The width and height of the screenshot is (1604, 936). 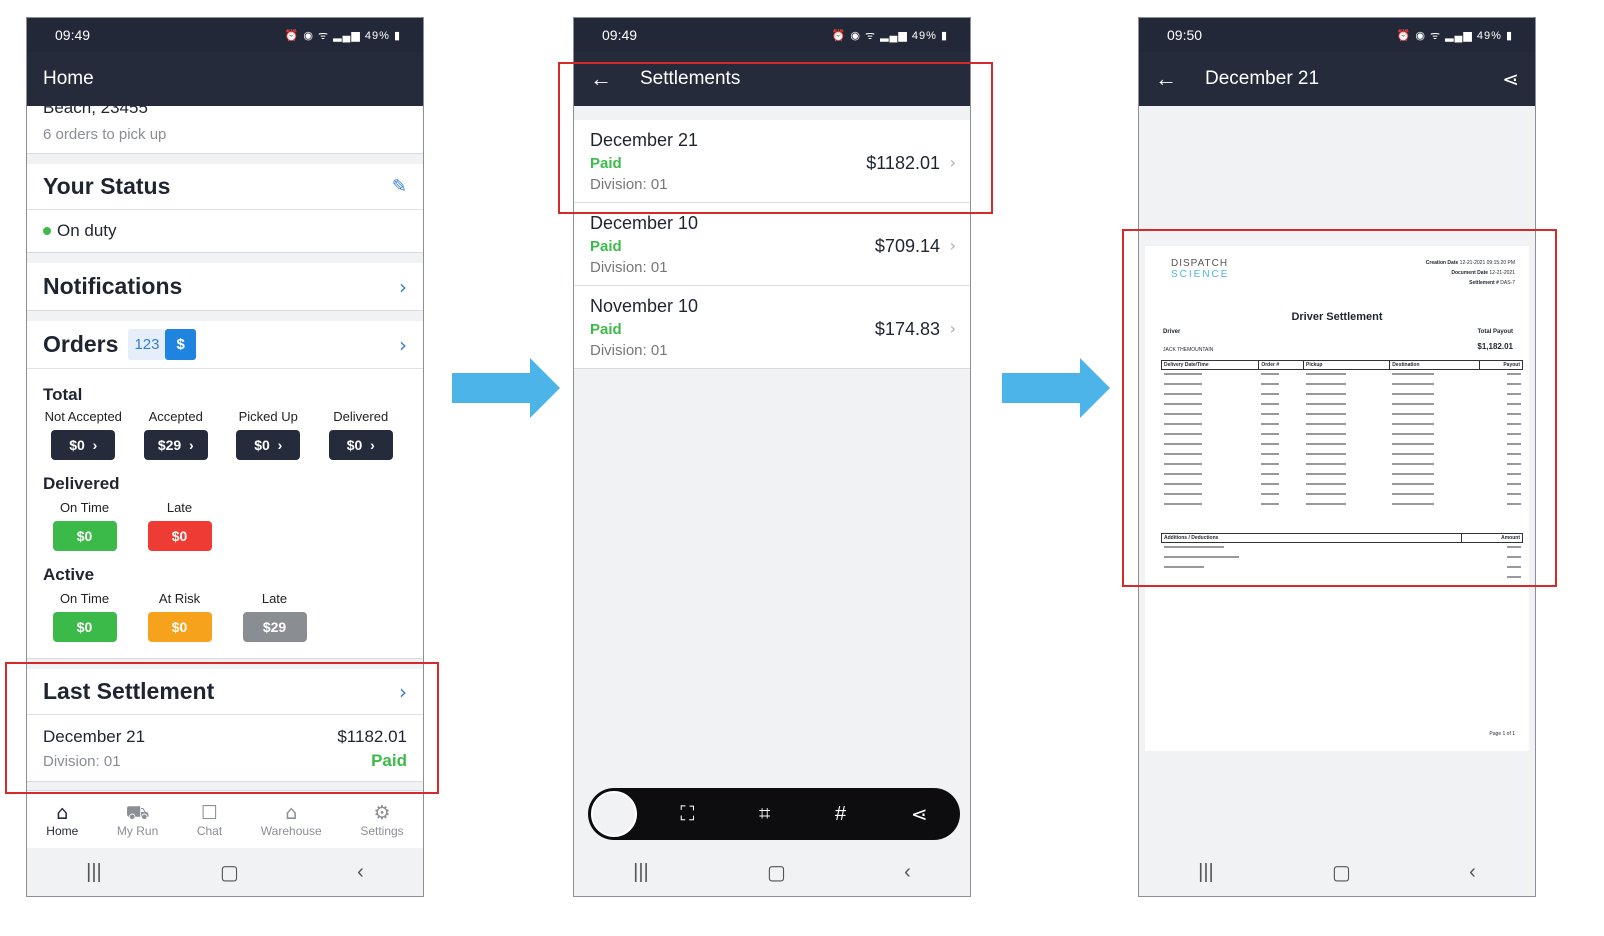 I want to click on settlement-list-item: December 10 Paid Division: 01 $709.14 ›, so click(x=772, y=244).